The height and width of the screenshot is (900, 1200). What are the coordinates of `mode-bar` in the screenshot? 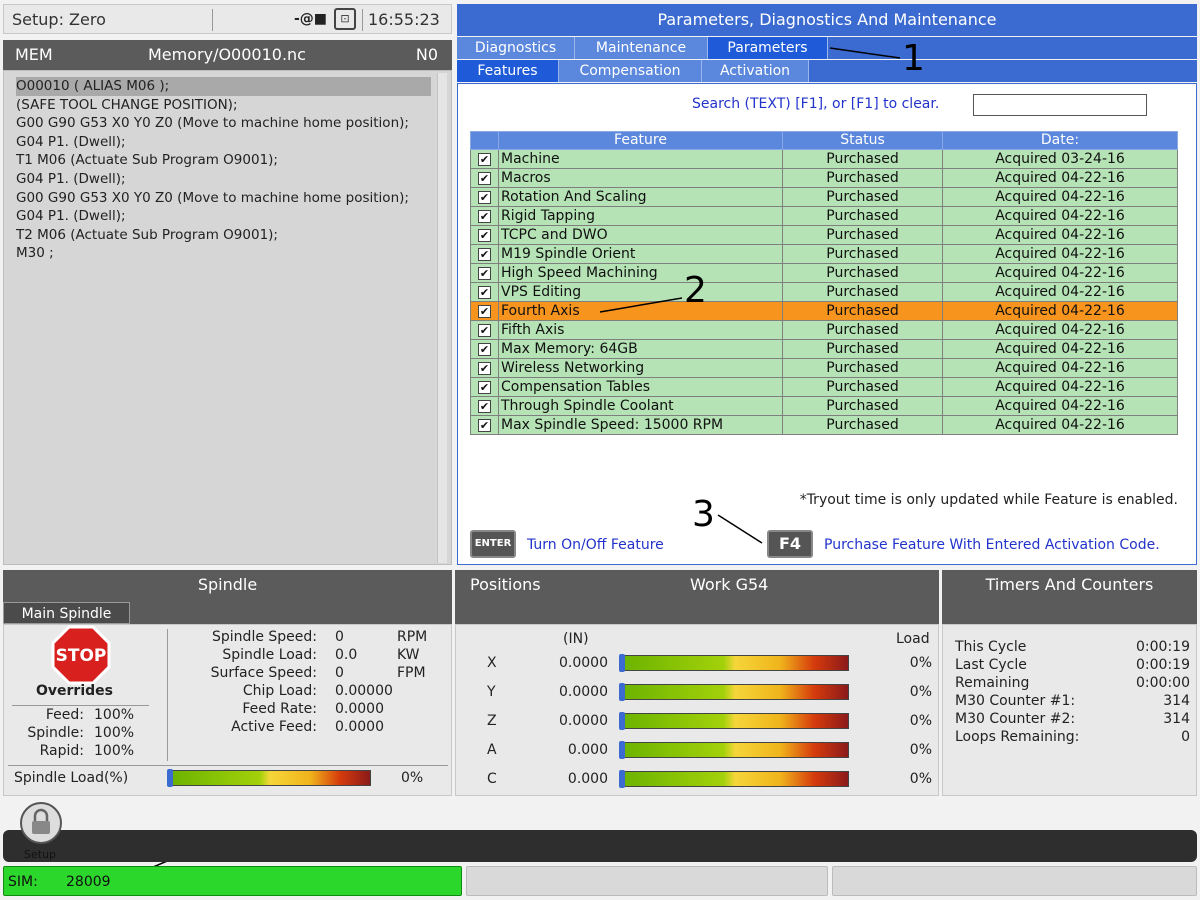 It's located at (600, 846).